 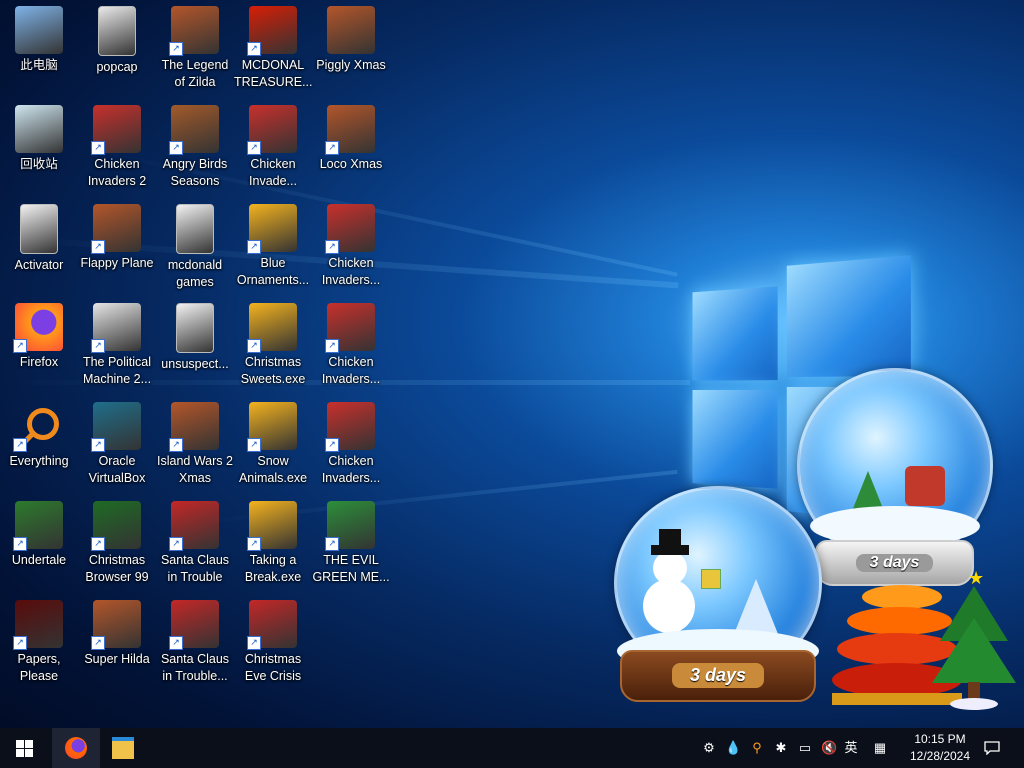 I want to click on tray-drop-icon: 💧, so click(x=733, y=748).